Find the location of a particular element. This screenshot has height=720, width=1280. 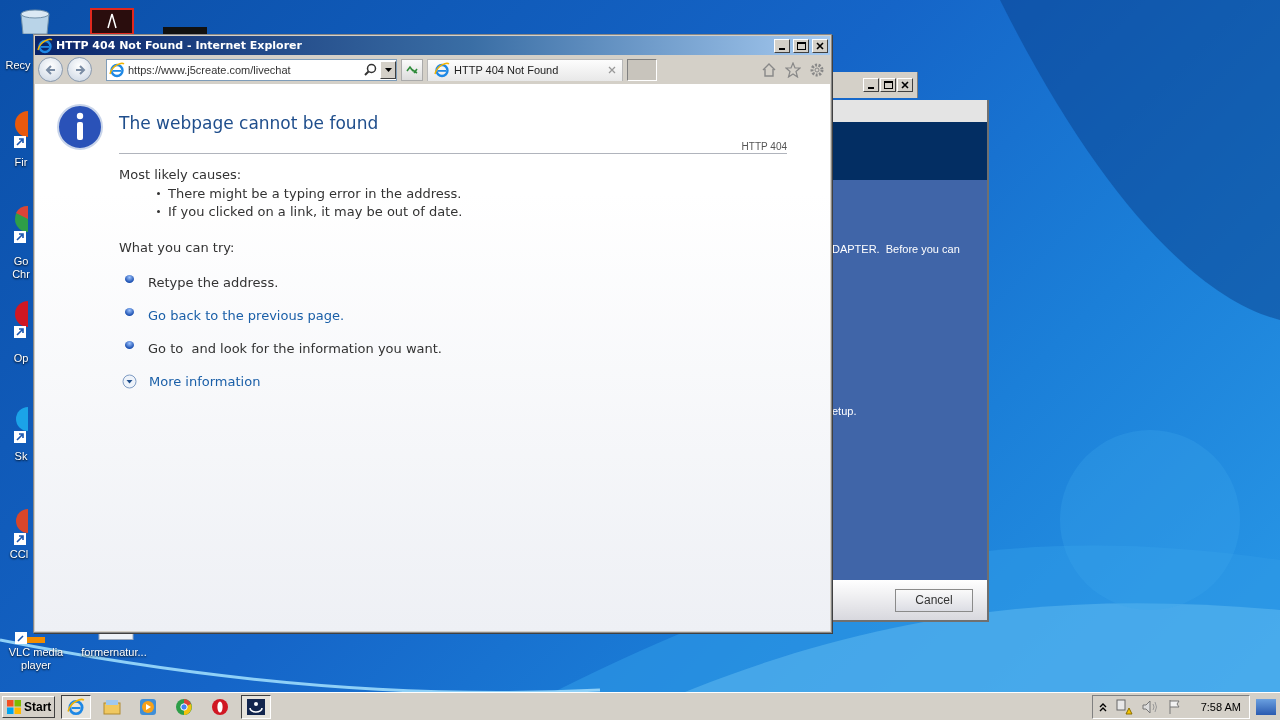

window-title: HTTP 404 Not Found - Internet Explorer is located at coordinates (179, 45).